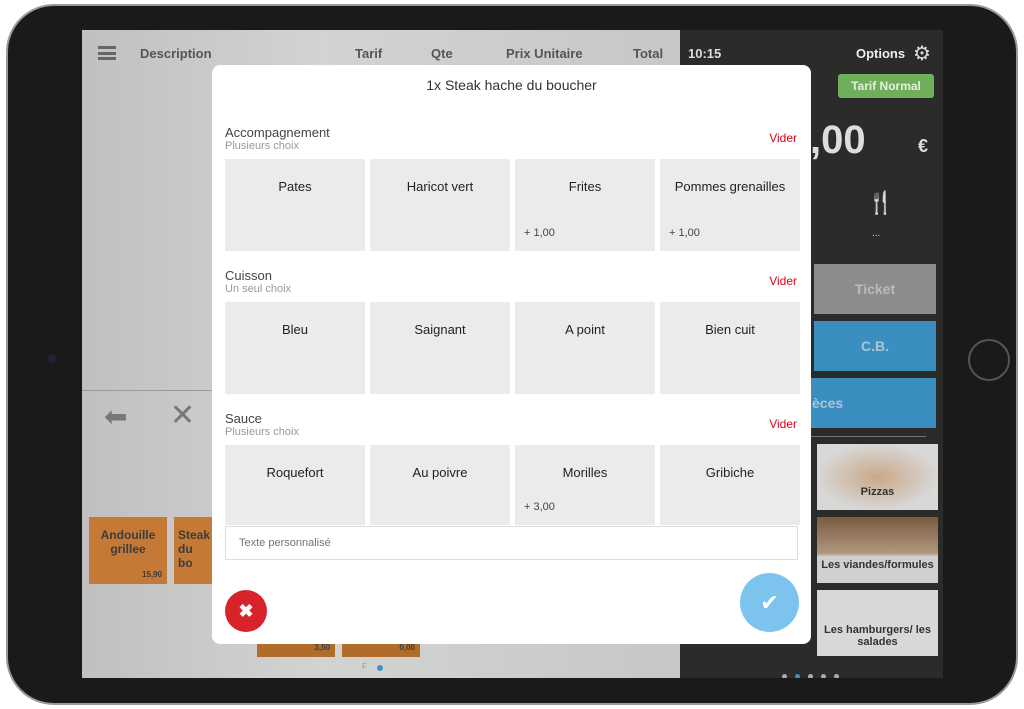  I want to click on header-description: Description, so click(176, 53).